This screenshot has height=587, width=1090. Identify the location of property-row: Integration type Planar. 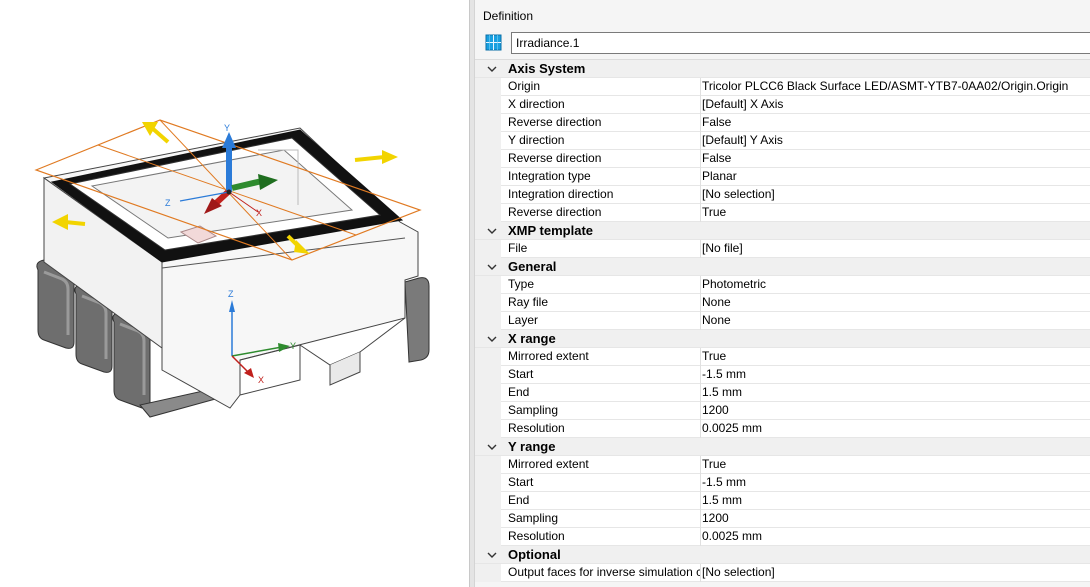
(782, 177).